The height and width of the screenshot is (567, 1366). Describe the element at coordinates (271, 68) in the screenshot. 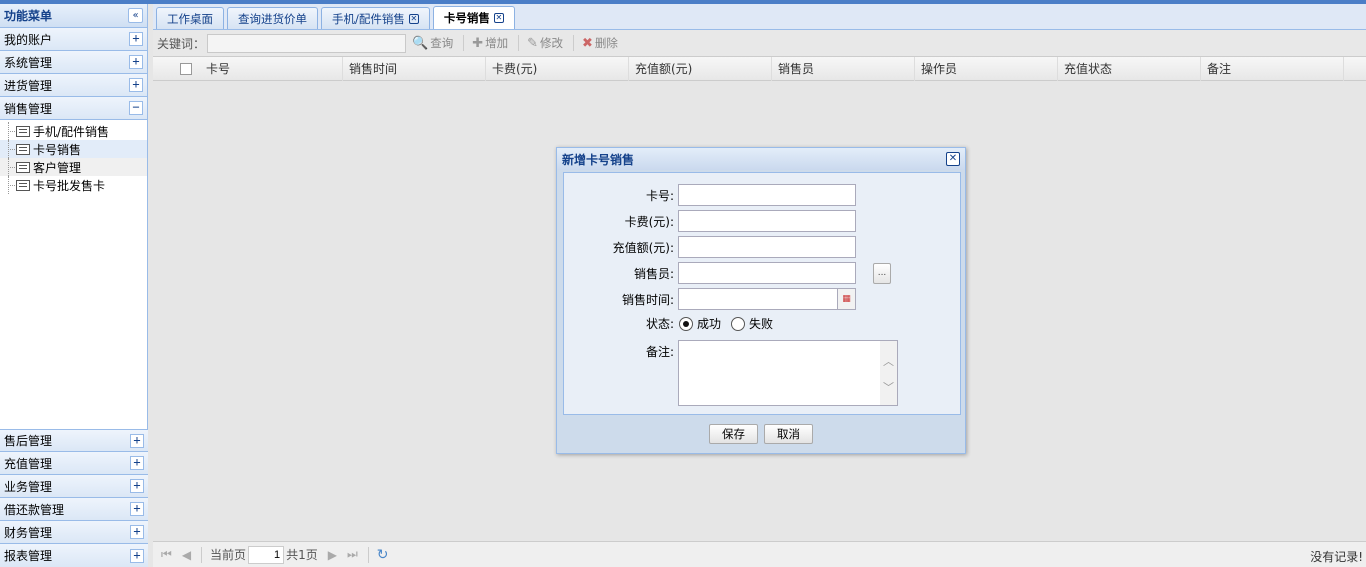

I see `col-card-no: 卡号` at that location.